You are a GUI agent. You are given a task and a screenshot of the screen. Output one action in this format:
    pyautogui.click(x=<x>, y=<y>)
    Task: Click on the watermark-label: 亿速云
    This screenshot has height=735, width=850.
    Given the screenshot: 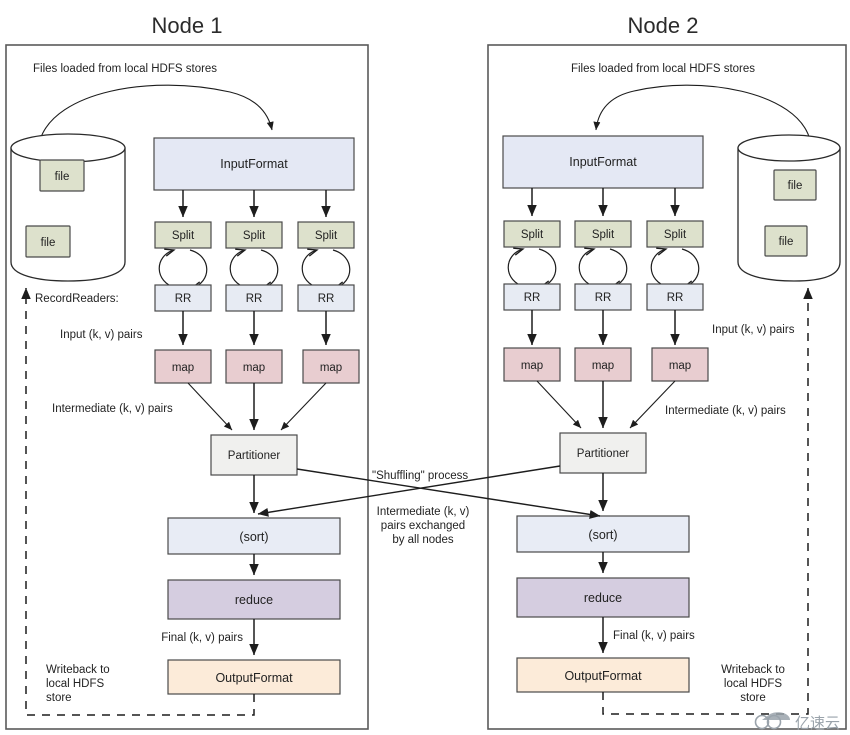 What is the action you would take?
    pyautogui.click(x=817, y=723)
    